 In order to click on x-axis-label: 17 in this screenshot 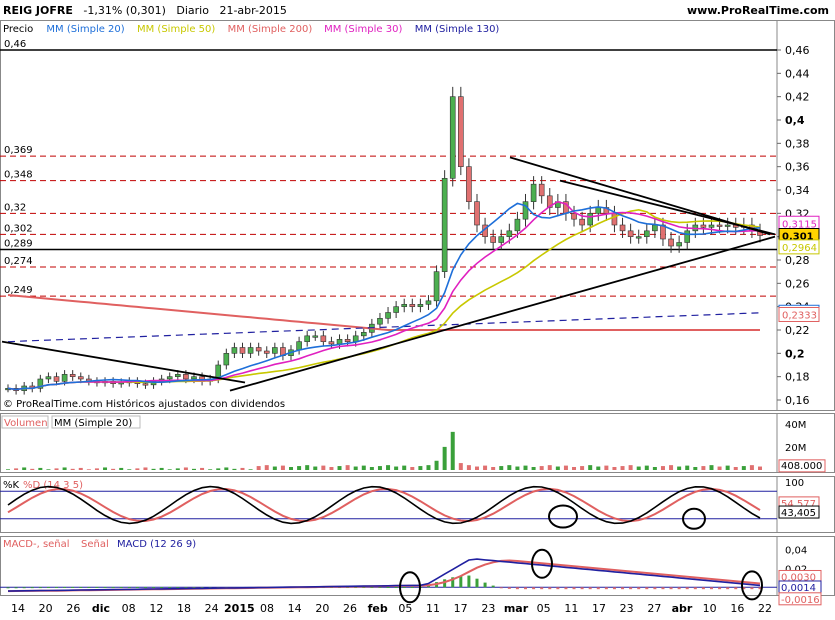, I will do `click(461, 608)`.